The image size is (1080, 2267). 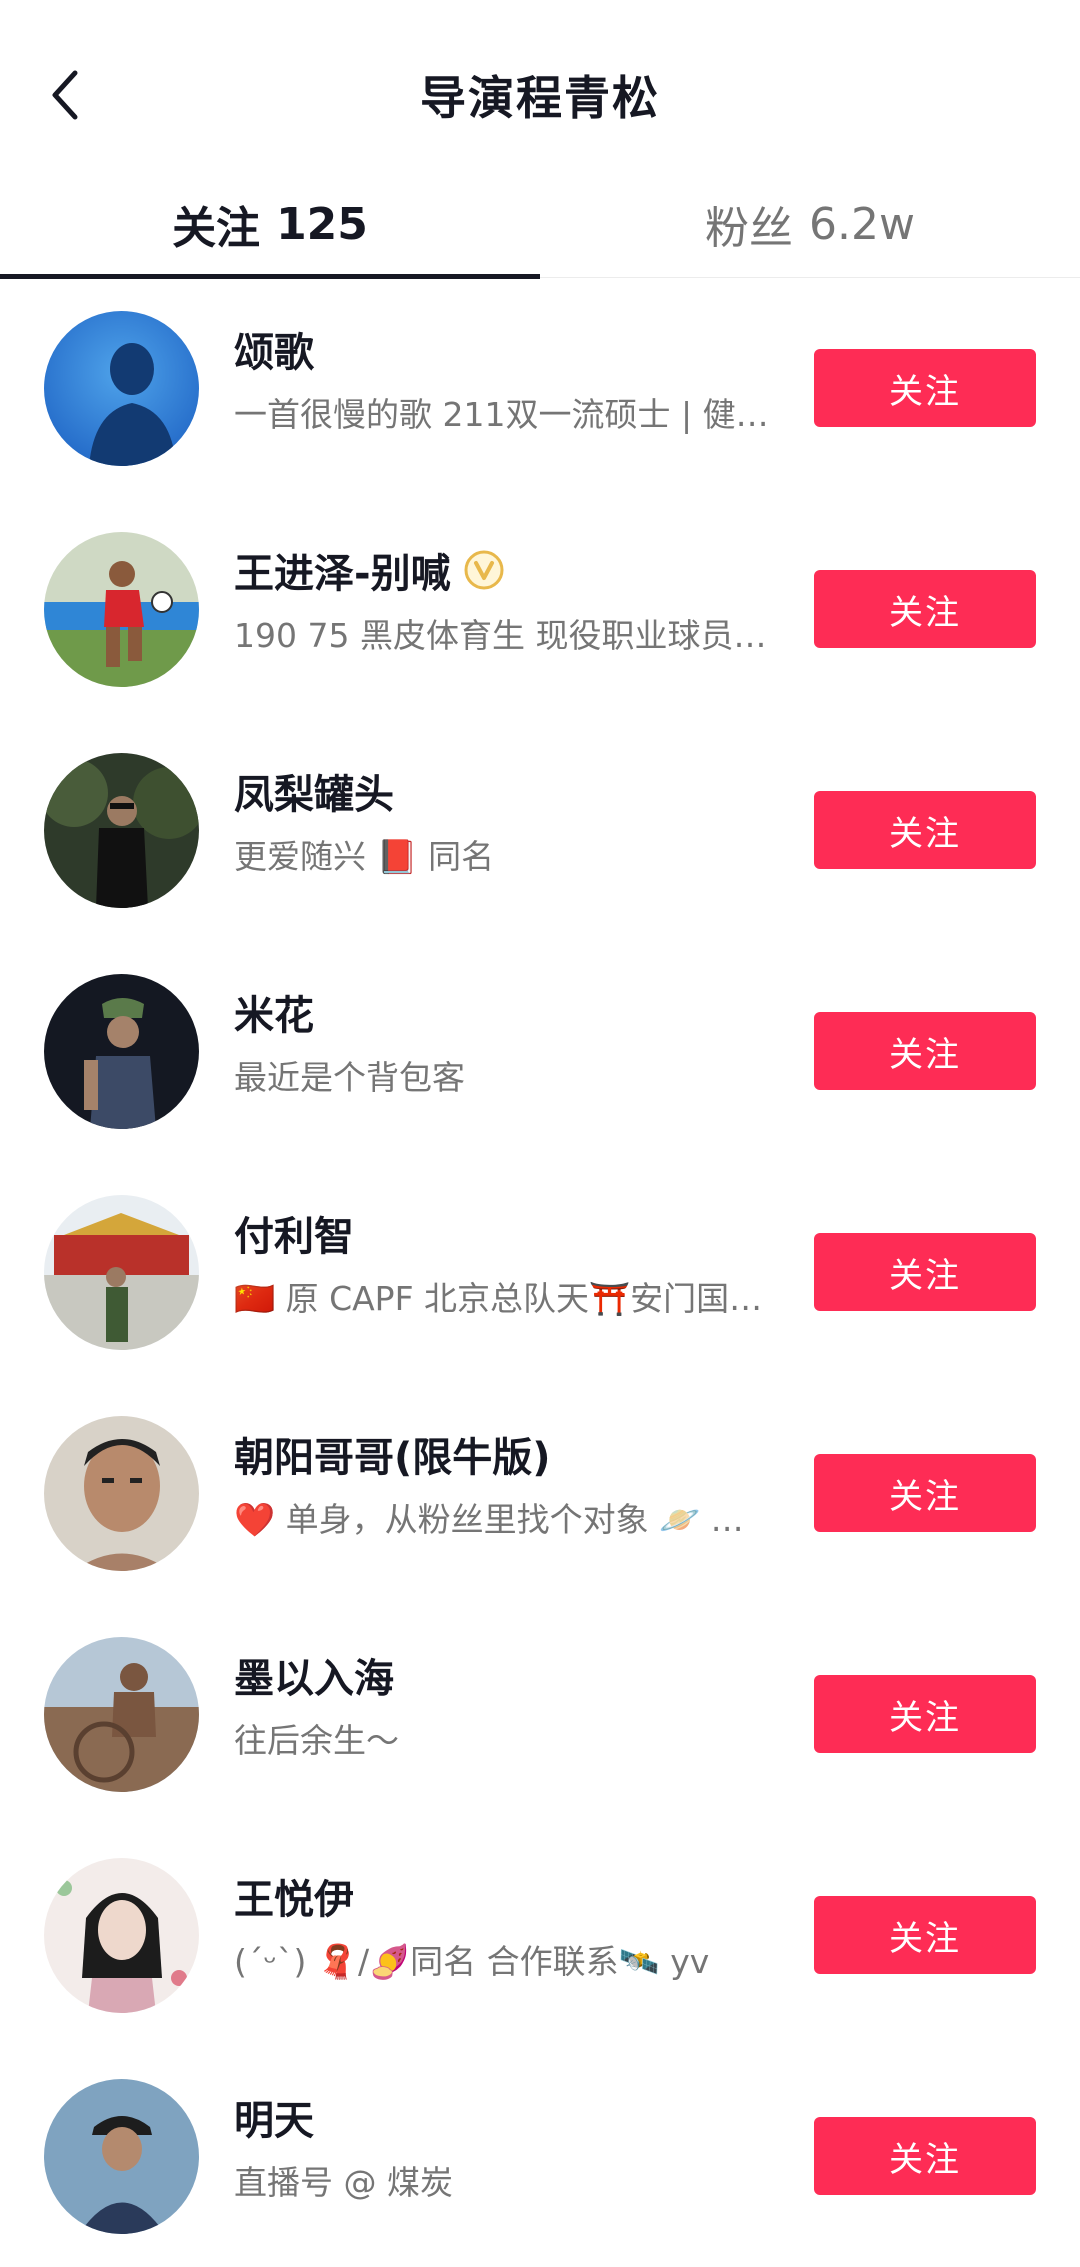 I want to click on user-bio: (ˊᵕˋ) 🧣/🍠同名 合作联系🛰️ yv, so click(x=472, y=1961).